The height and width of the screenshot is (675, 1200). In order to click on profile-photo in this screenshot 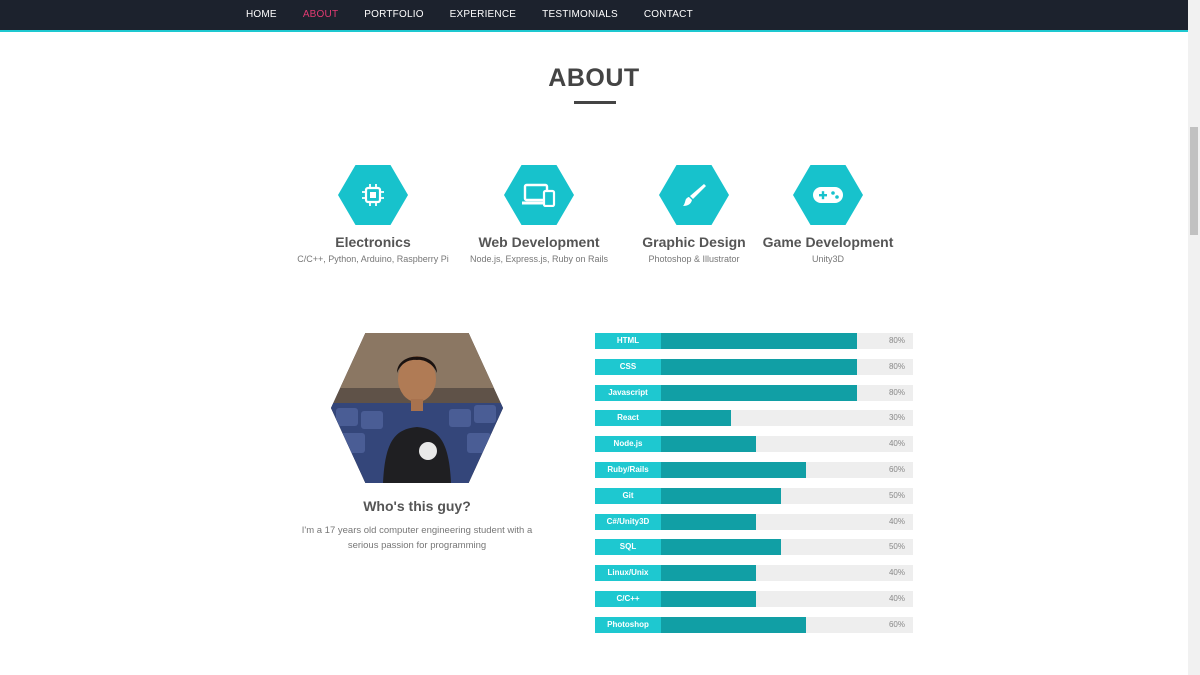, I will do `click(417, 408)`.